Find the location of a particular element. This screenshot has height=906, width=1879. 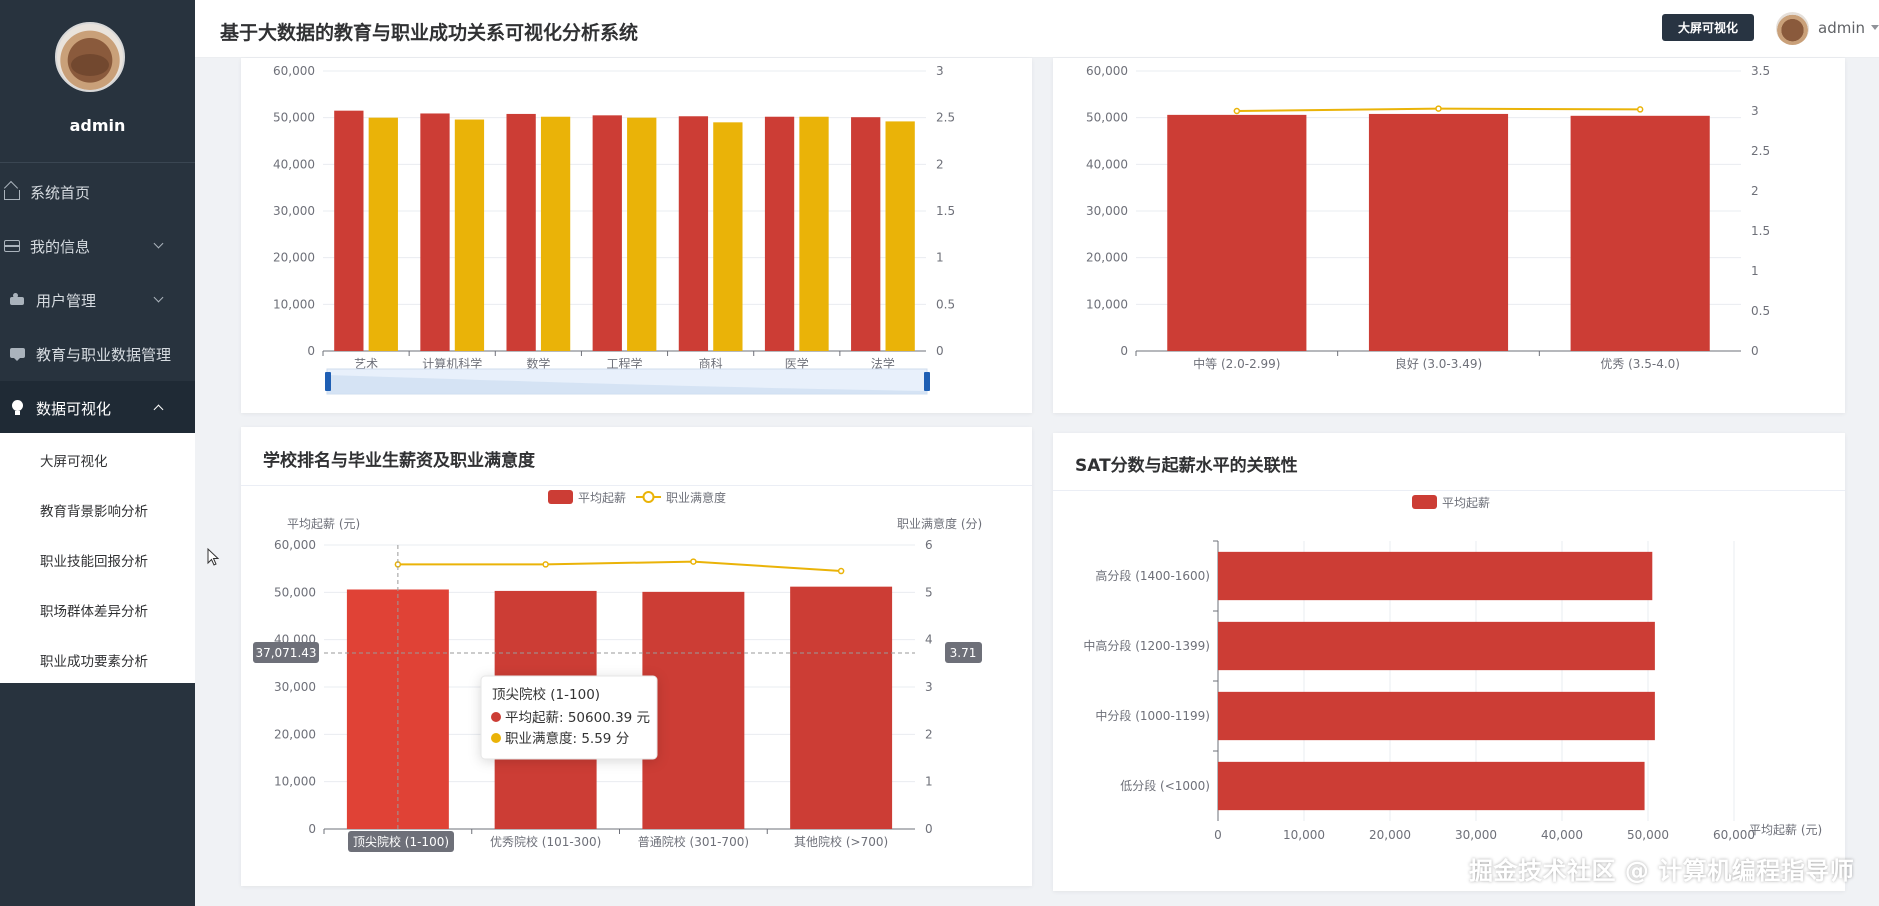

header-user-name: admin is located at coordinates (1841, 28).